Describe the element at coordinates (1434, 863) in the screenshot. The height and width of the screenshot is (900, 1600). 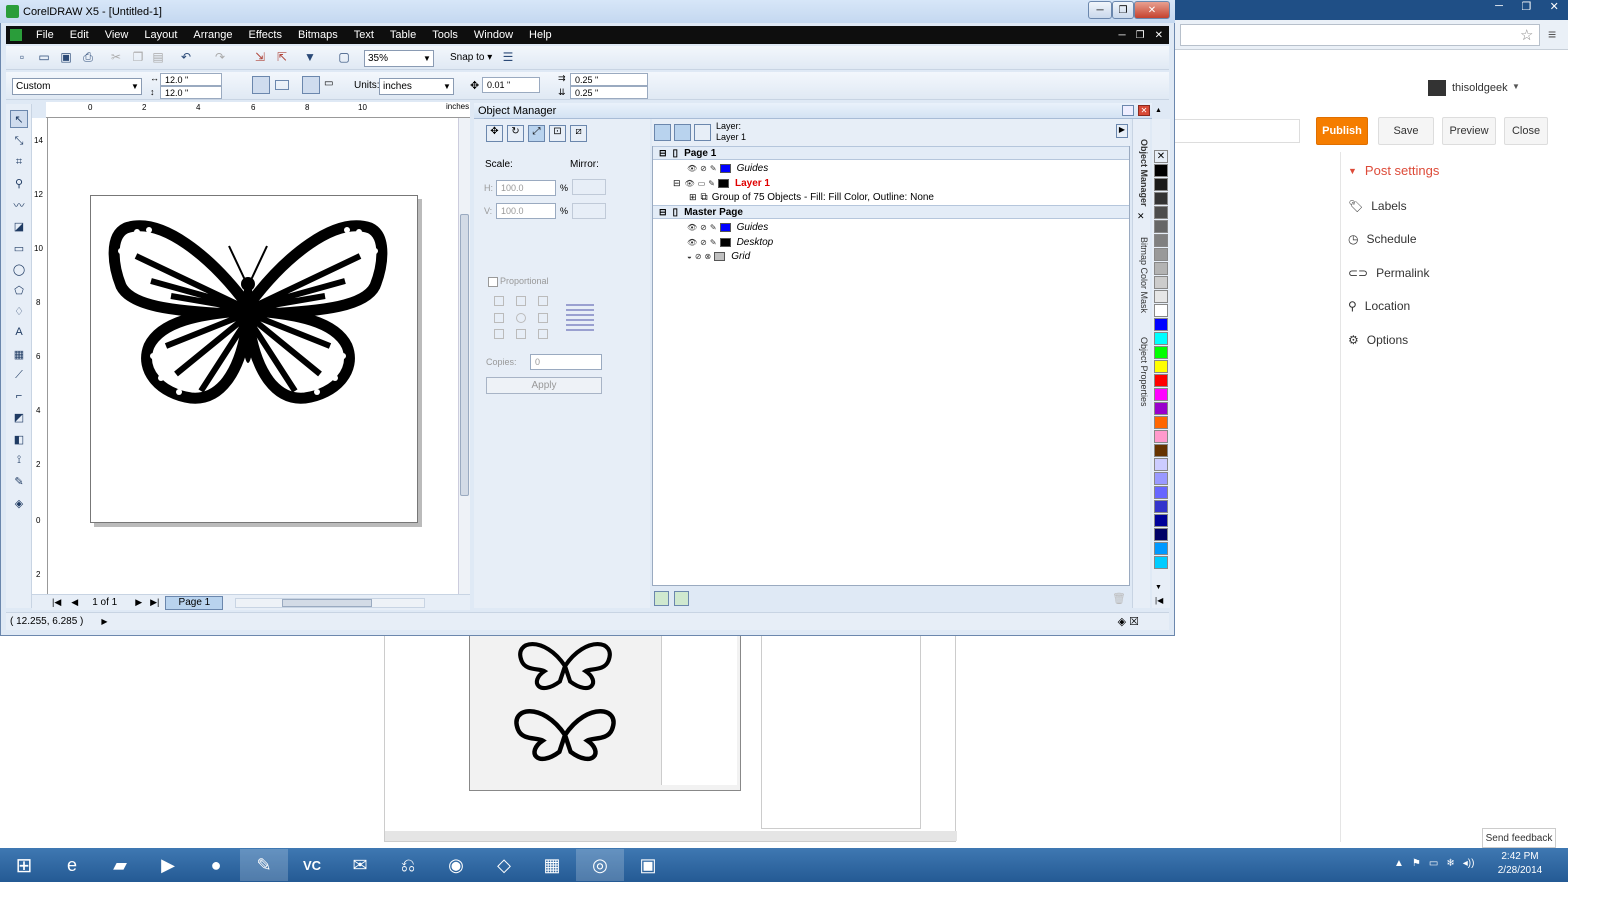
I see `system-tray-icons: ▲ ⚑ ▭ ❄ ◂))` at that location.